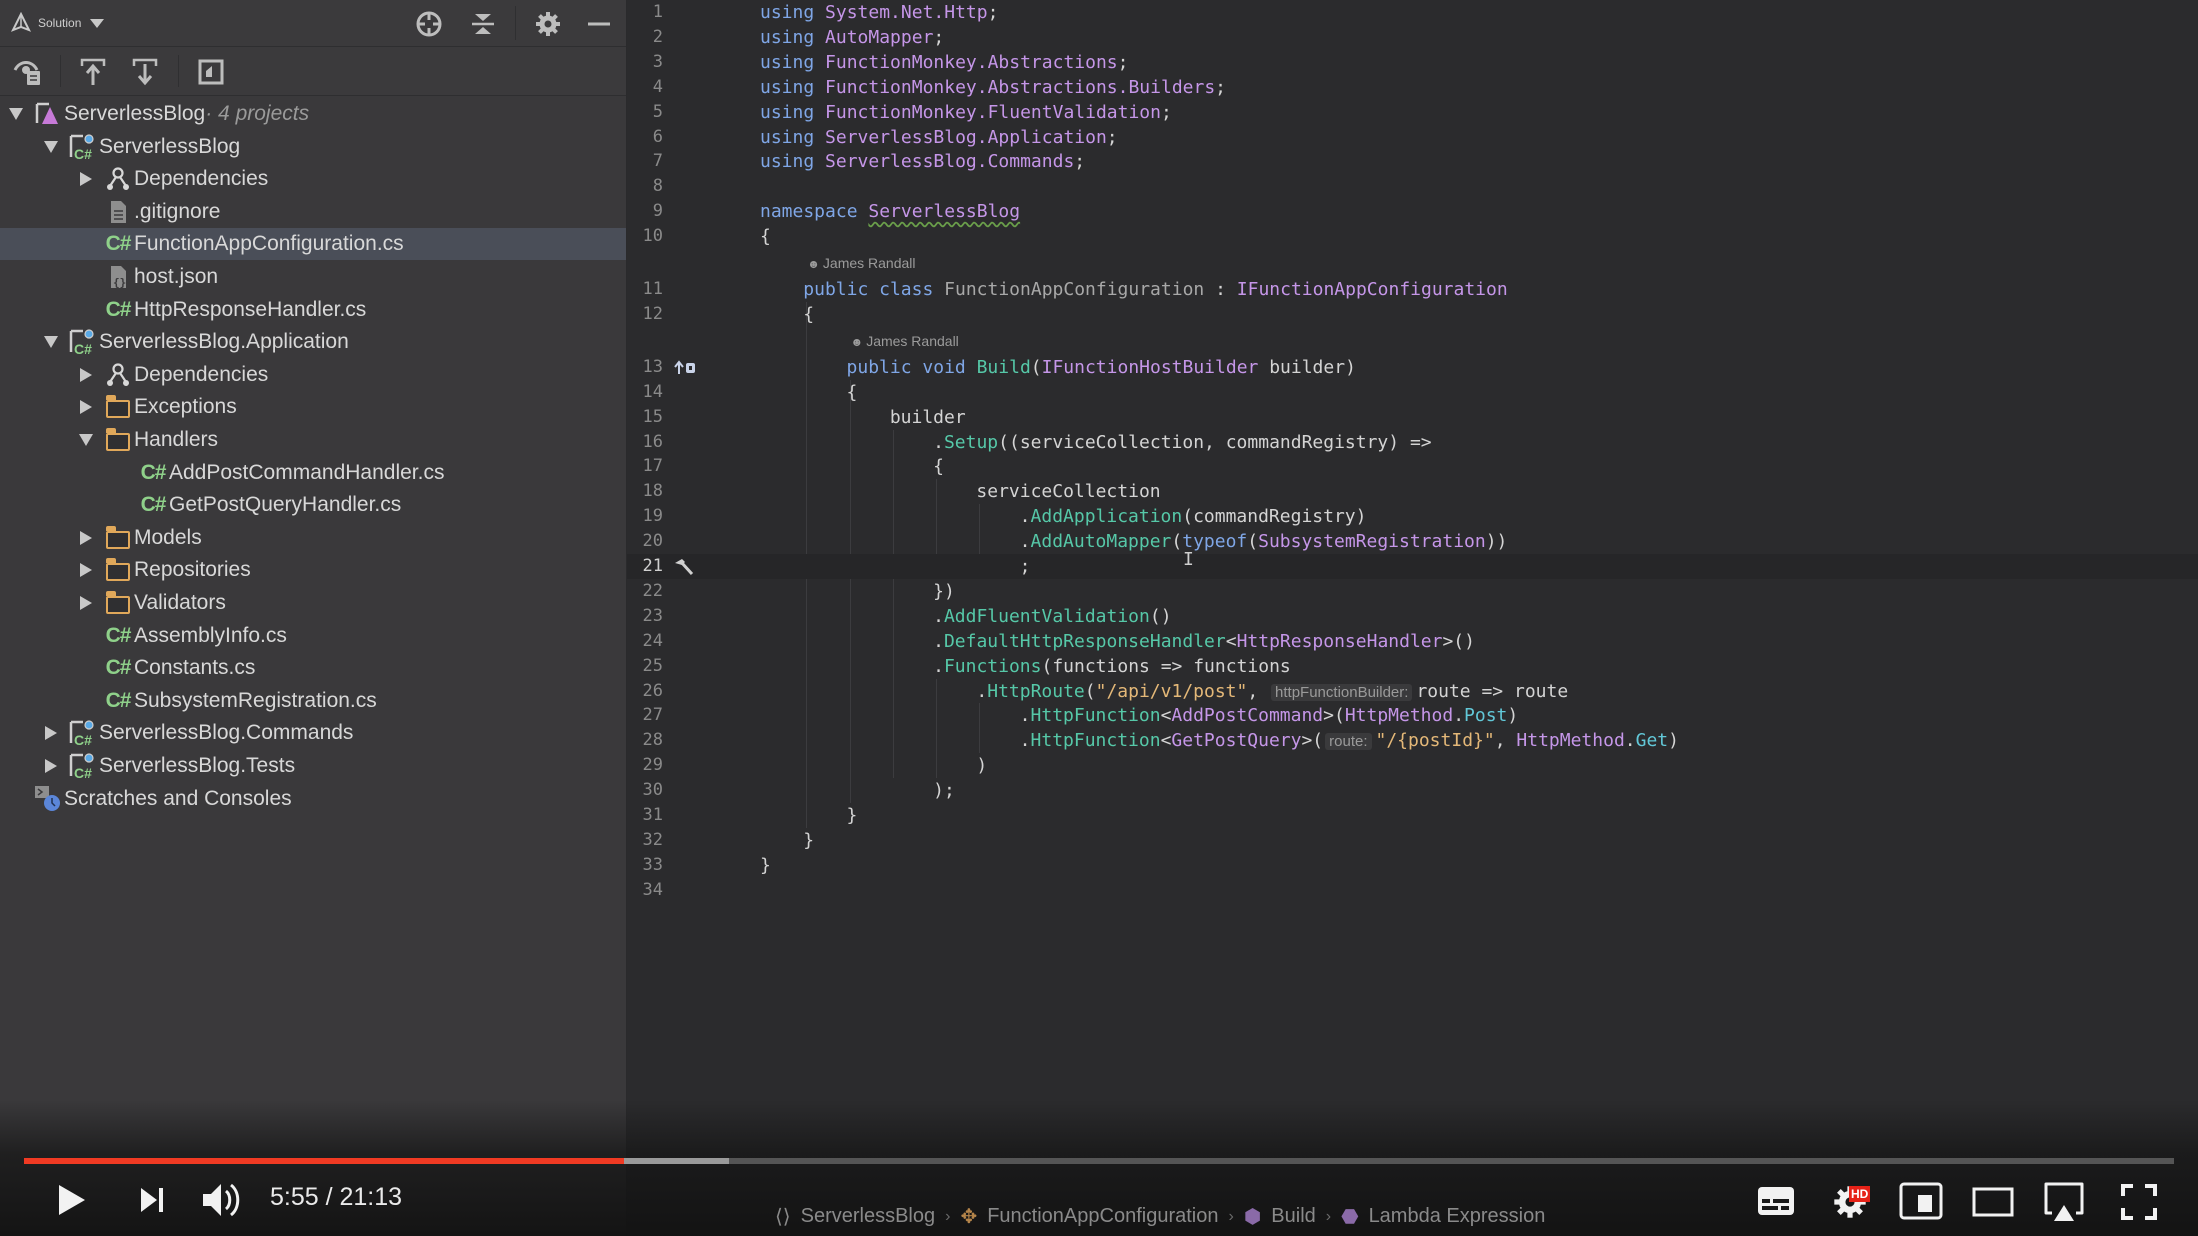 The width and height of the screenshot is (2198, 1236). I want to click on preview-icon, so click(211, 72).